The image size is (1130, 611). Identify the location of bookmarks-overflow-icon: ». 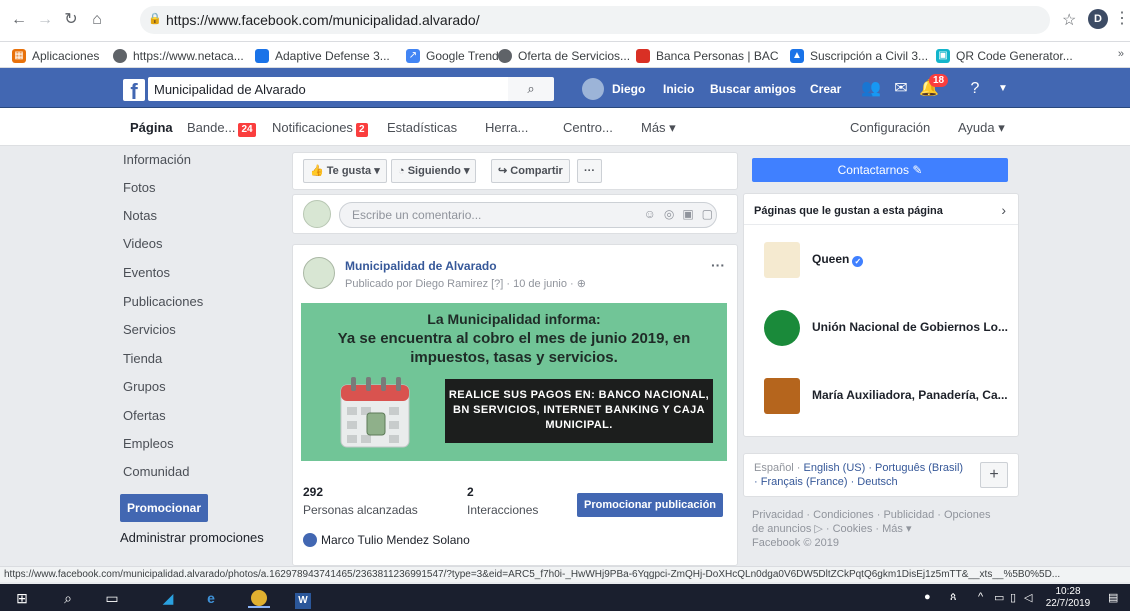
(1121, 54).